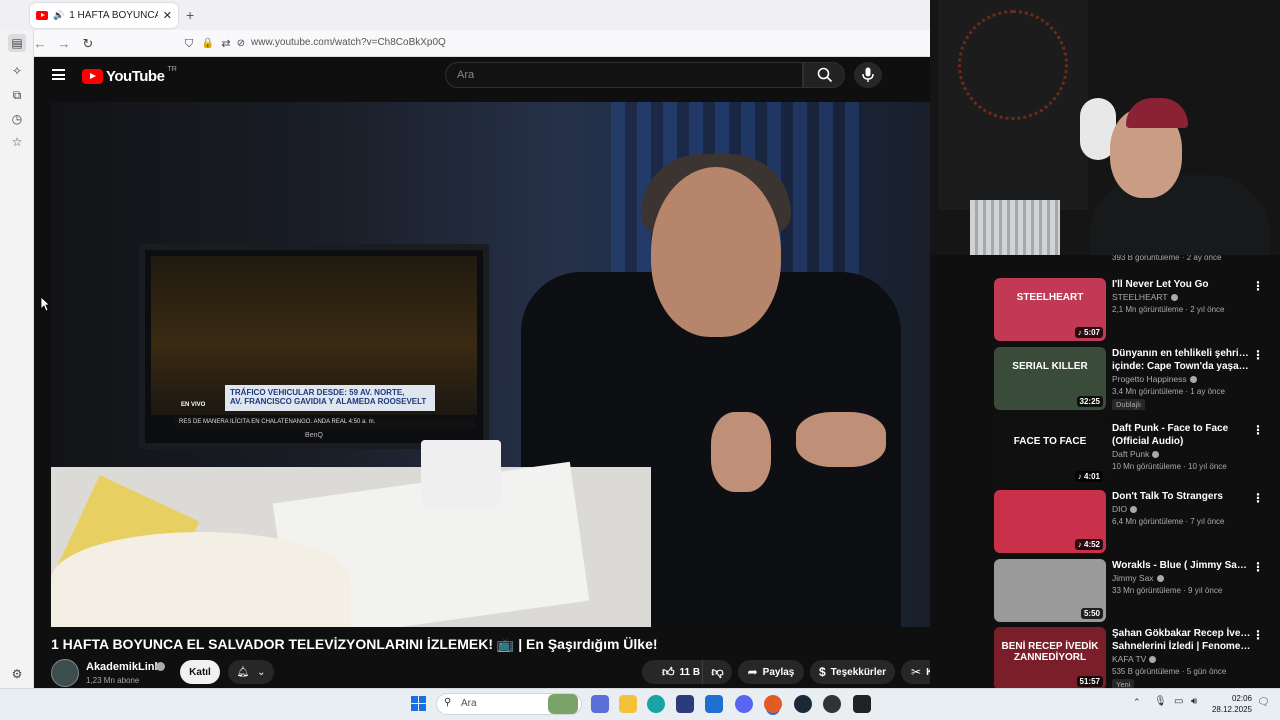 The width and height of the screenshot is (1280, 720). I want to click on lock-icon: 🔒, so click(208, 44).